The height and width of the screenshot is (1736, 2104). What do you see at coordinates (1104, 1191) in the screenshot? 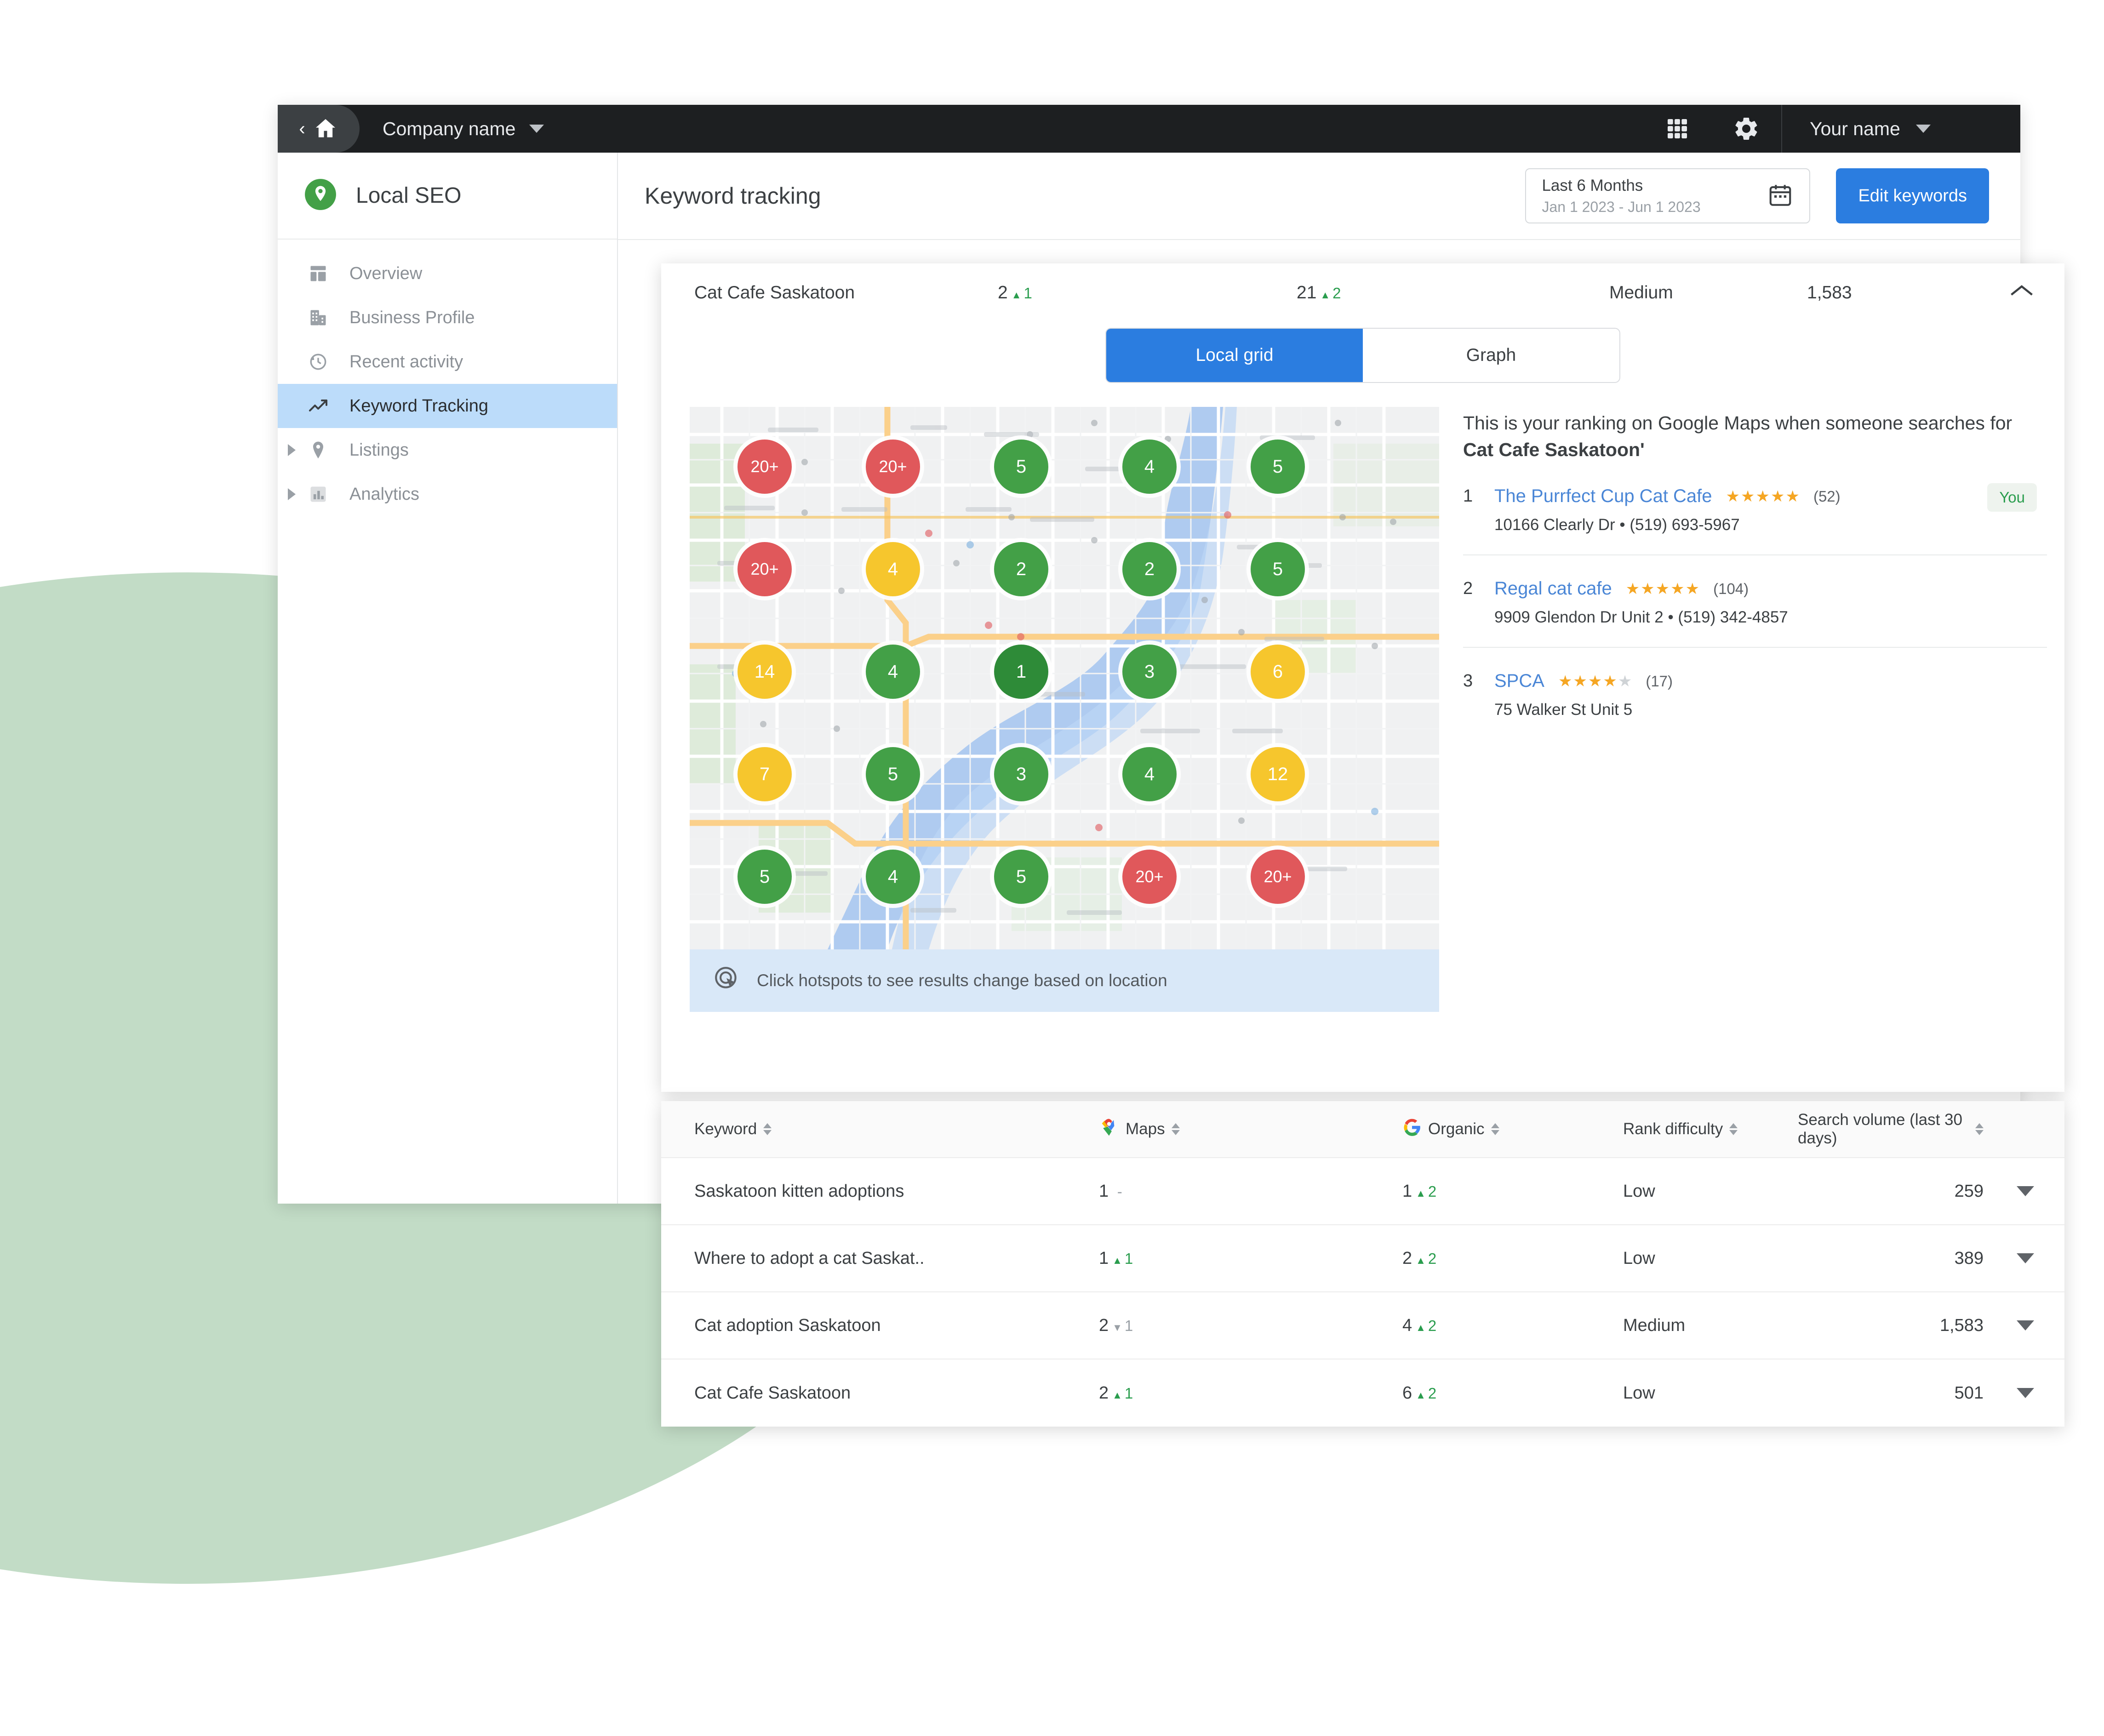
I see `maps-rank-value: 1` at bounding box center [1104, 1191].